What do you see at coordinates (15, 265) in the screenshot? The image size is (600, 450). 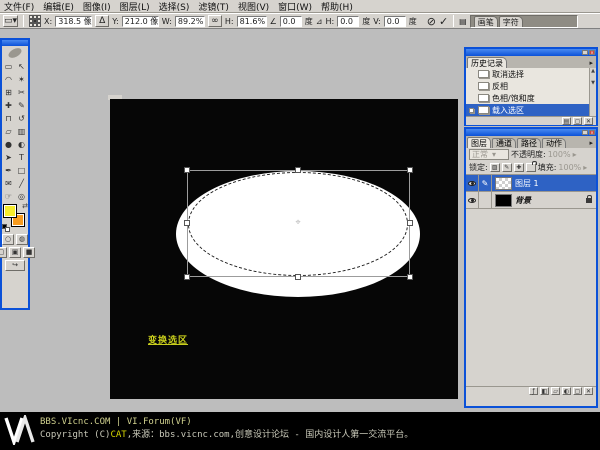 I see `jump-to-imageready-button: ↪` at bounding box center [15, 265].